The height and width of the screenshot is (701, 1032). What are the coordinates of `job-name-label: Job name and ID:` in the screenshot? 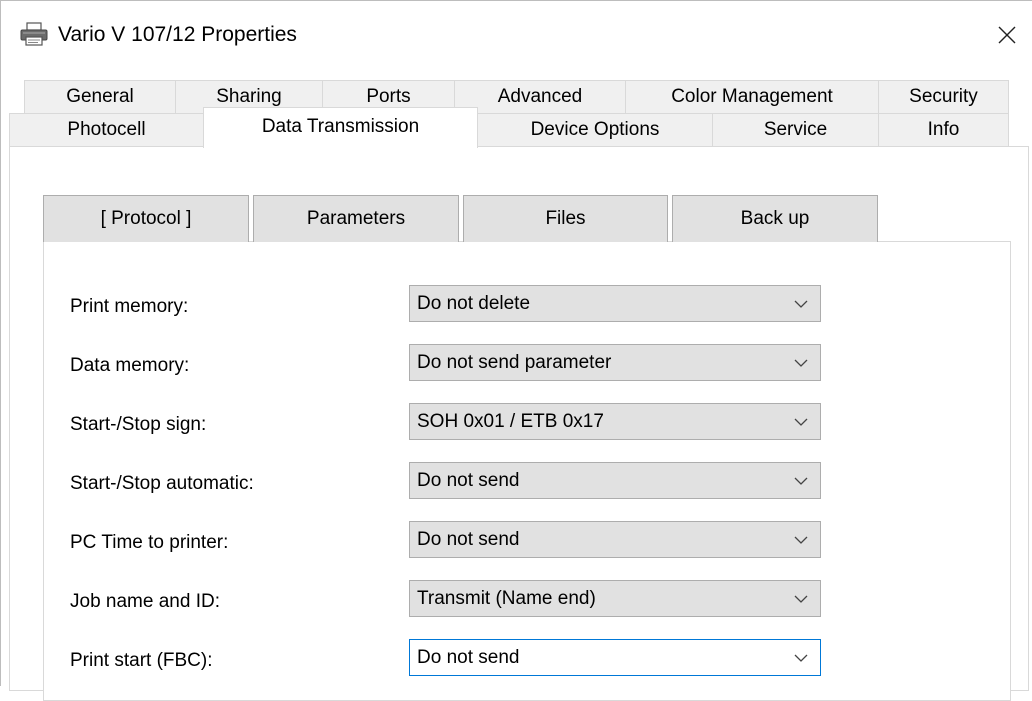 It's located at (145, 601).